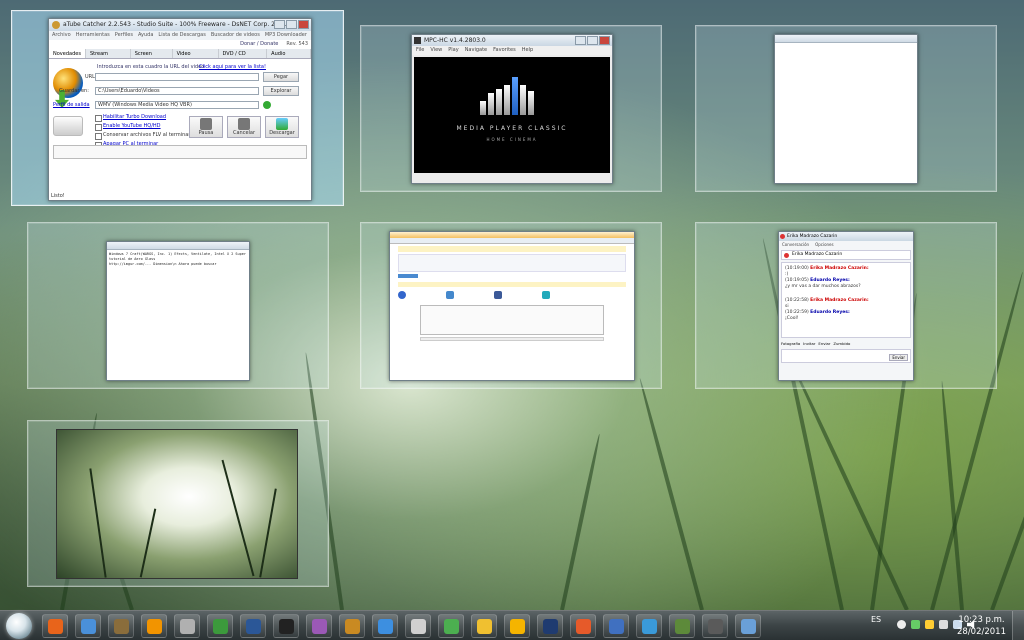 This screenshot has width=1024, height=640. Describe the element at coordinates (841, 343) in the screenshot. I see `tool-nudge: Zumbido` at that location.